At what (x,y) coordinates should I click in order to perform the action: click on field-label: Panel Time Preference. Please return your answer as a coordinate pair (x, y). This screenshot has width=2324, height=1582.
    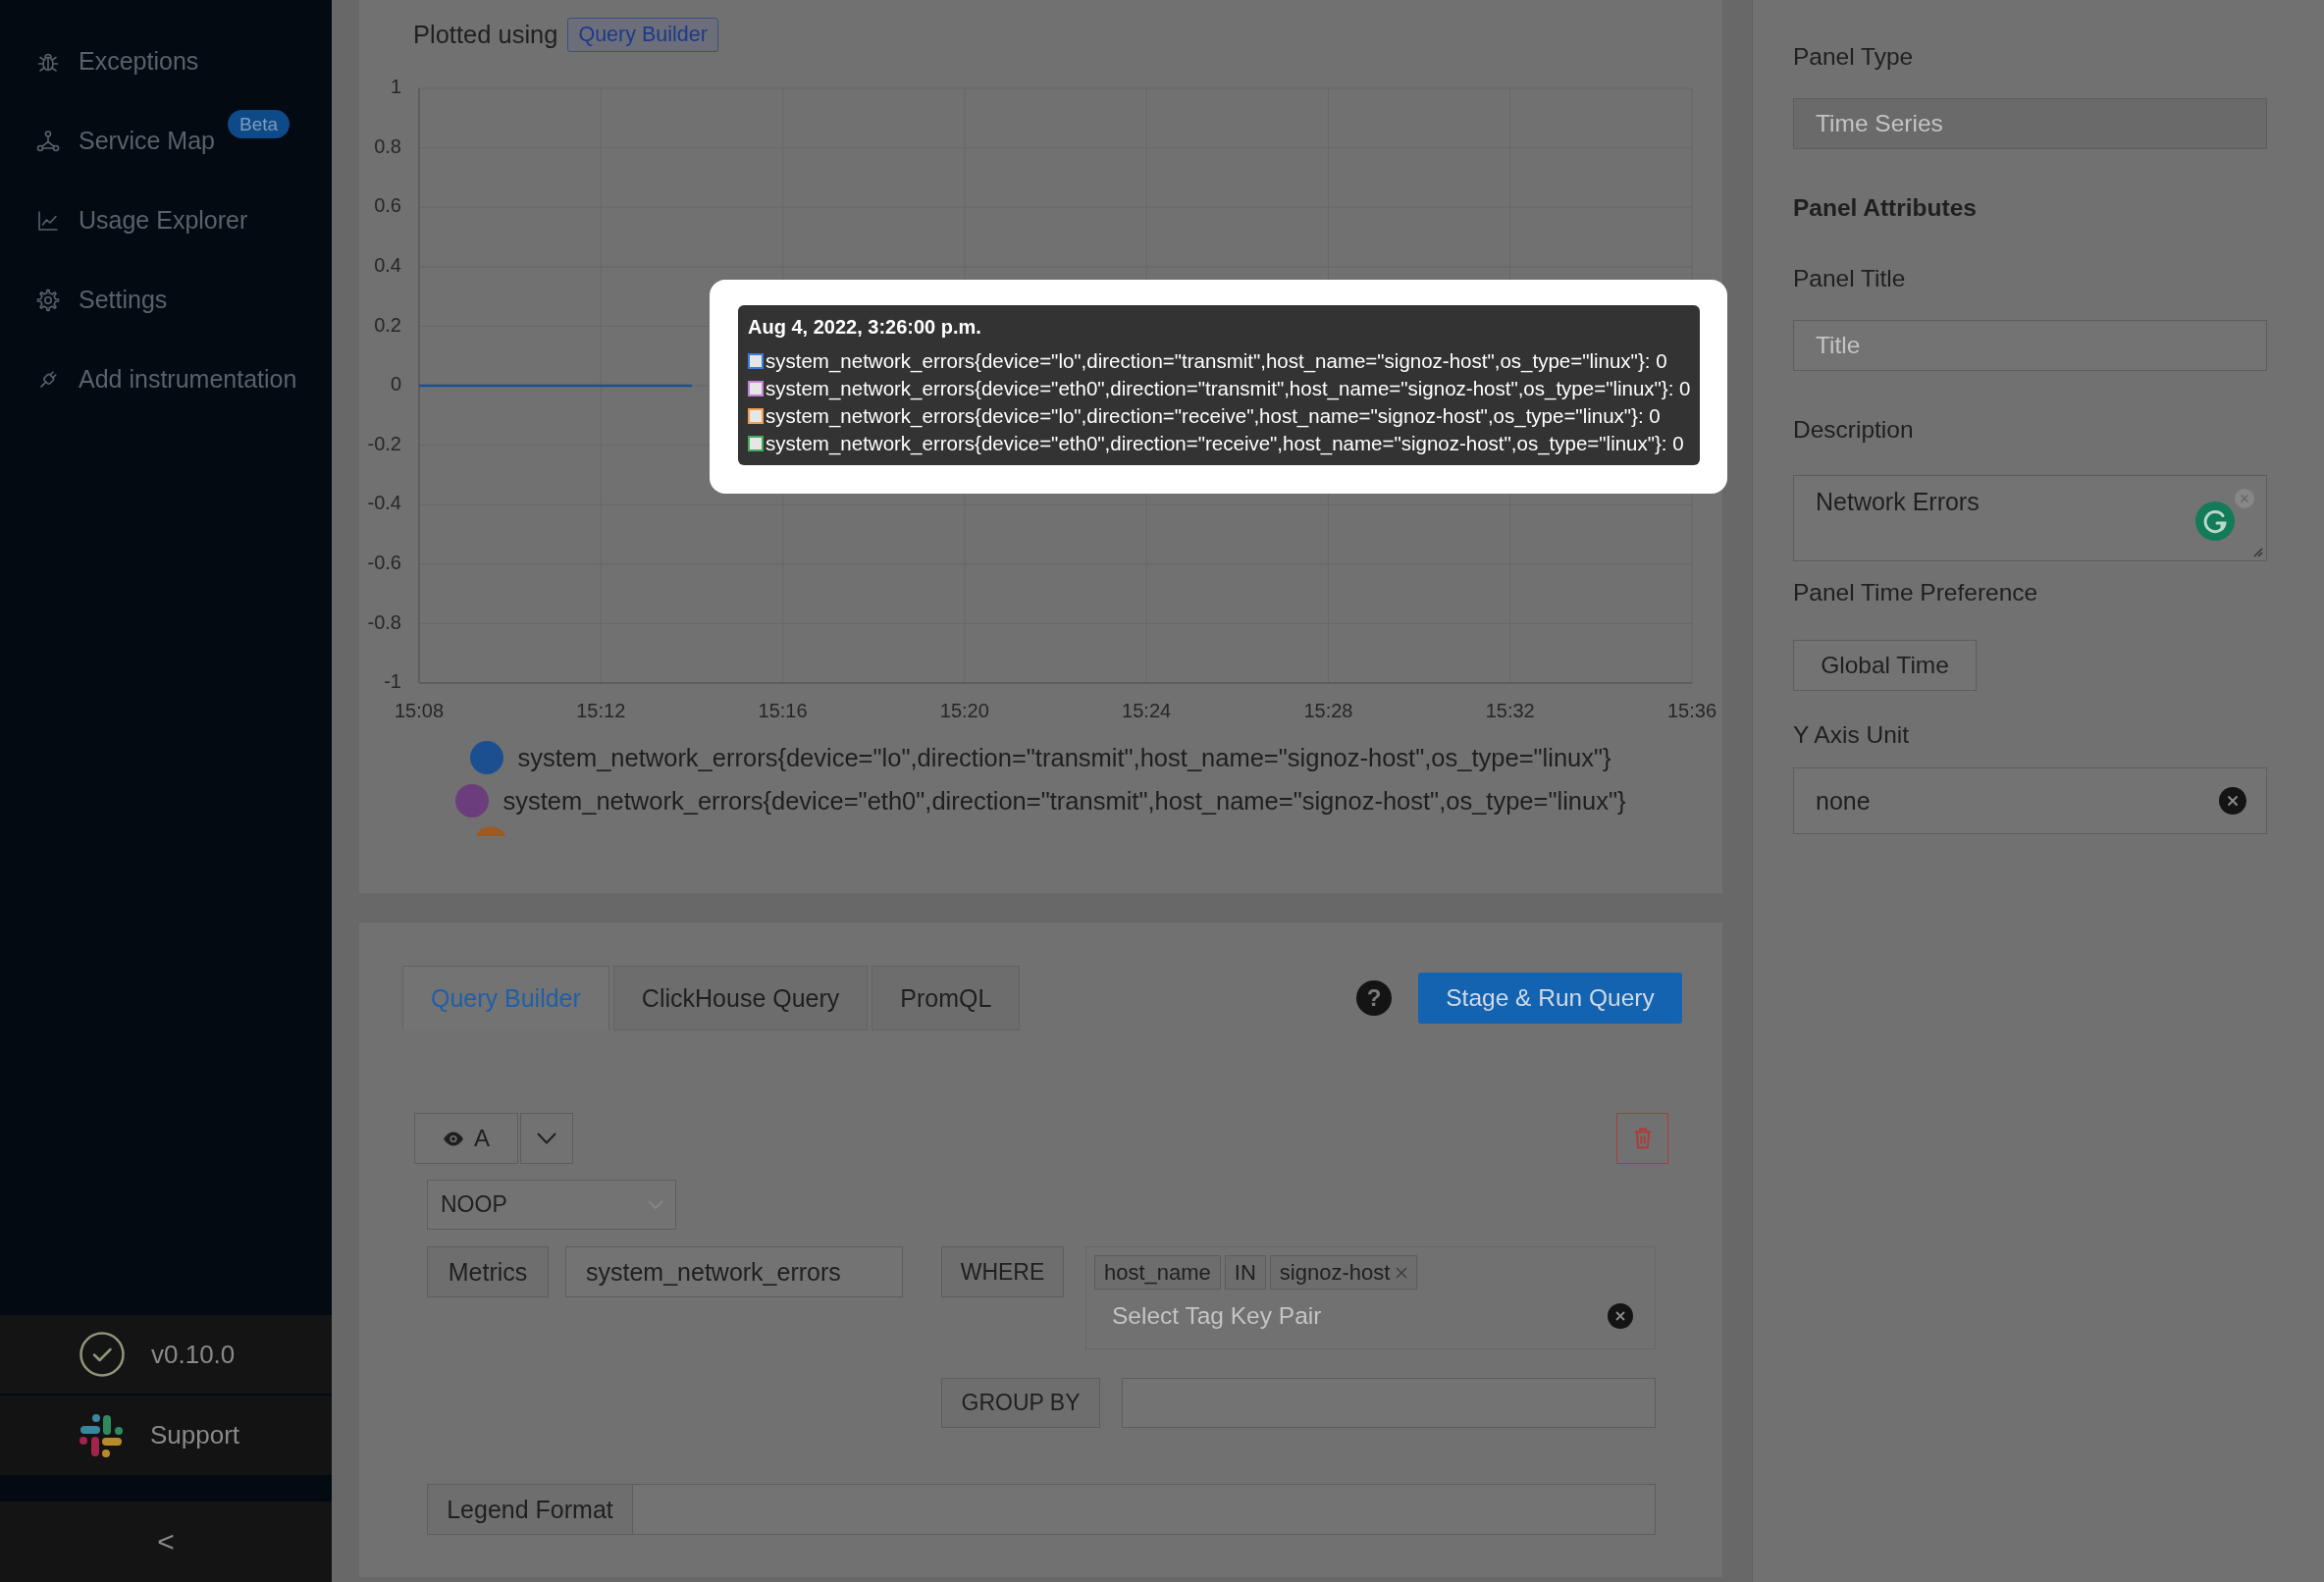
    Looking at the image, I should click on (1916, 592).